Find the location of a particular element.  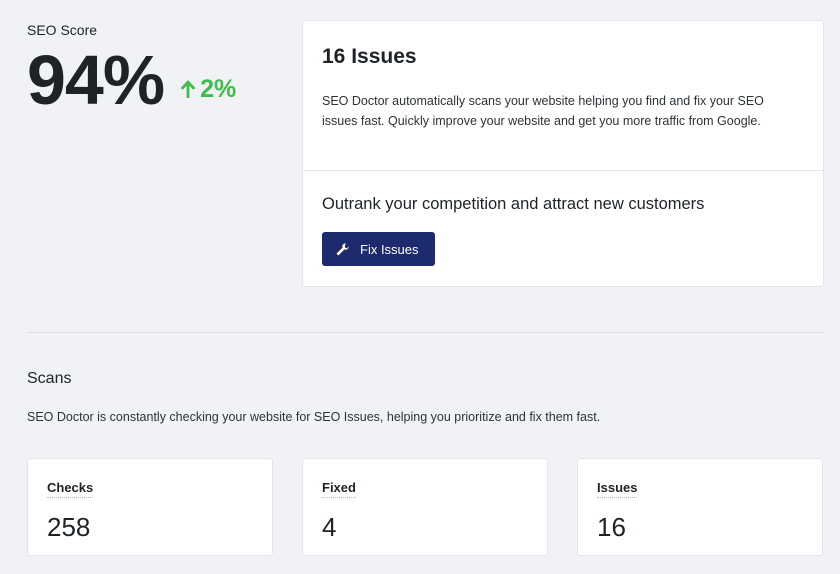

seo-score-row: 94% 2% is located at coordinates (131, 80).